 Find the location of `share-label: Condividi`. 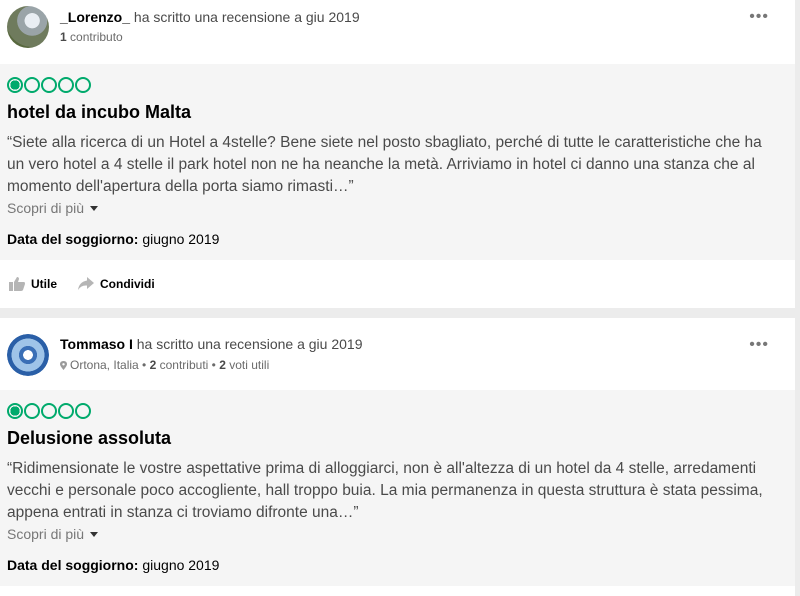

share-label: Condividi is located at coordinates (127, 284).